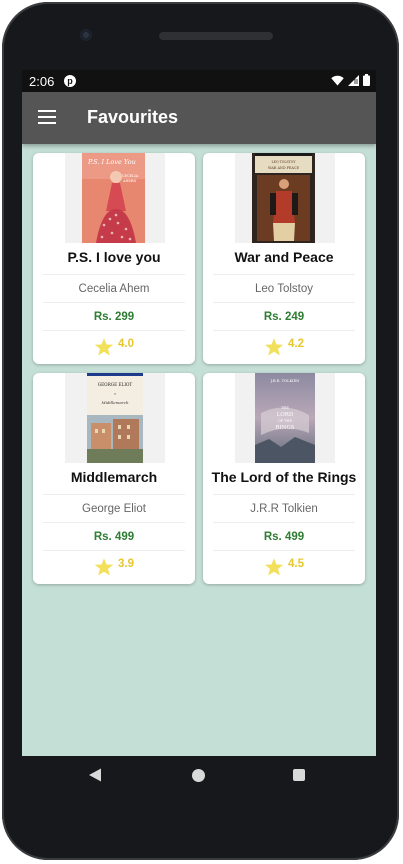 The width and height of the screenshot is (403, 864). I want to click on cover-frame: GEORGE ELIOT ✦ Middlemarch, so click(115, 418).